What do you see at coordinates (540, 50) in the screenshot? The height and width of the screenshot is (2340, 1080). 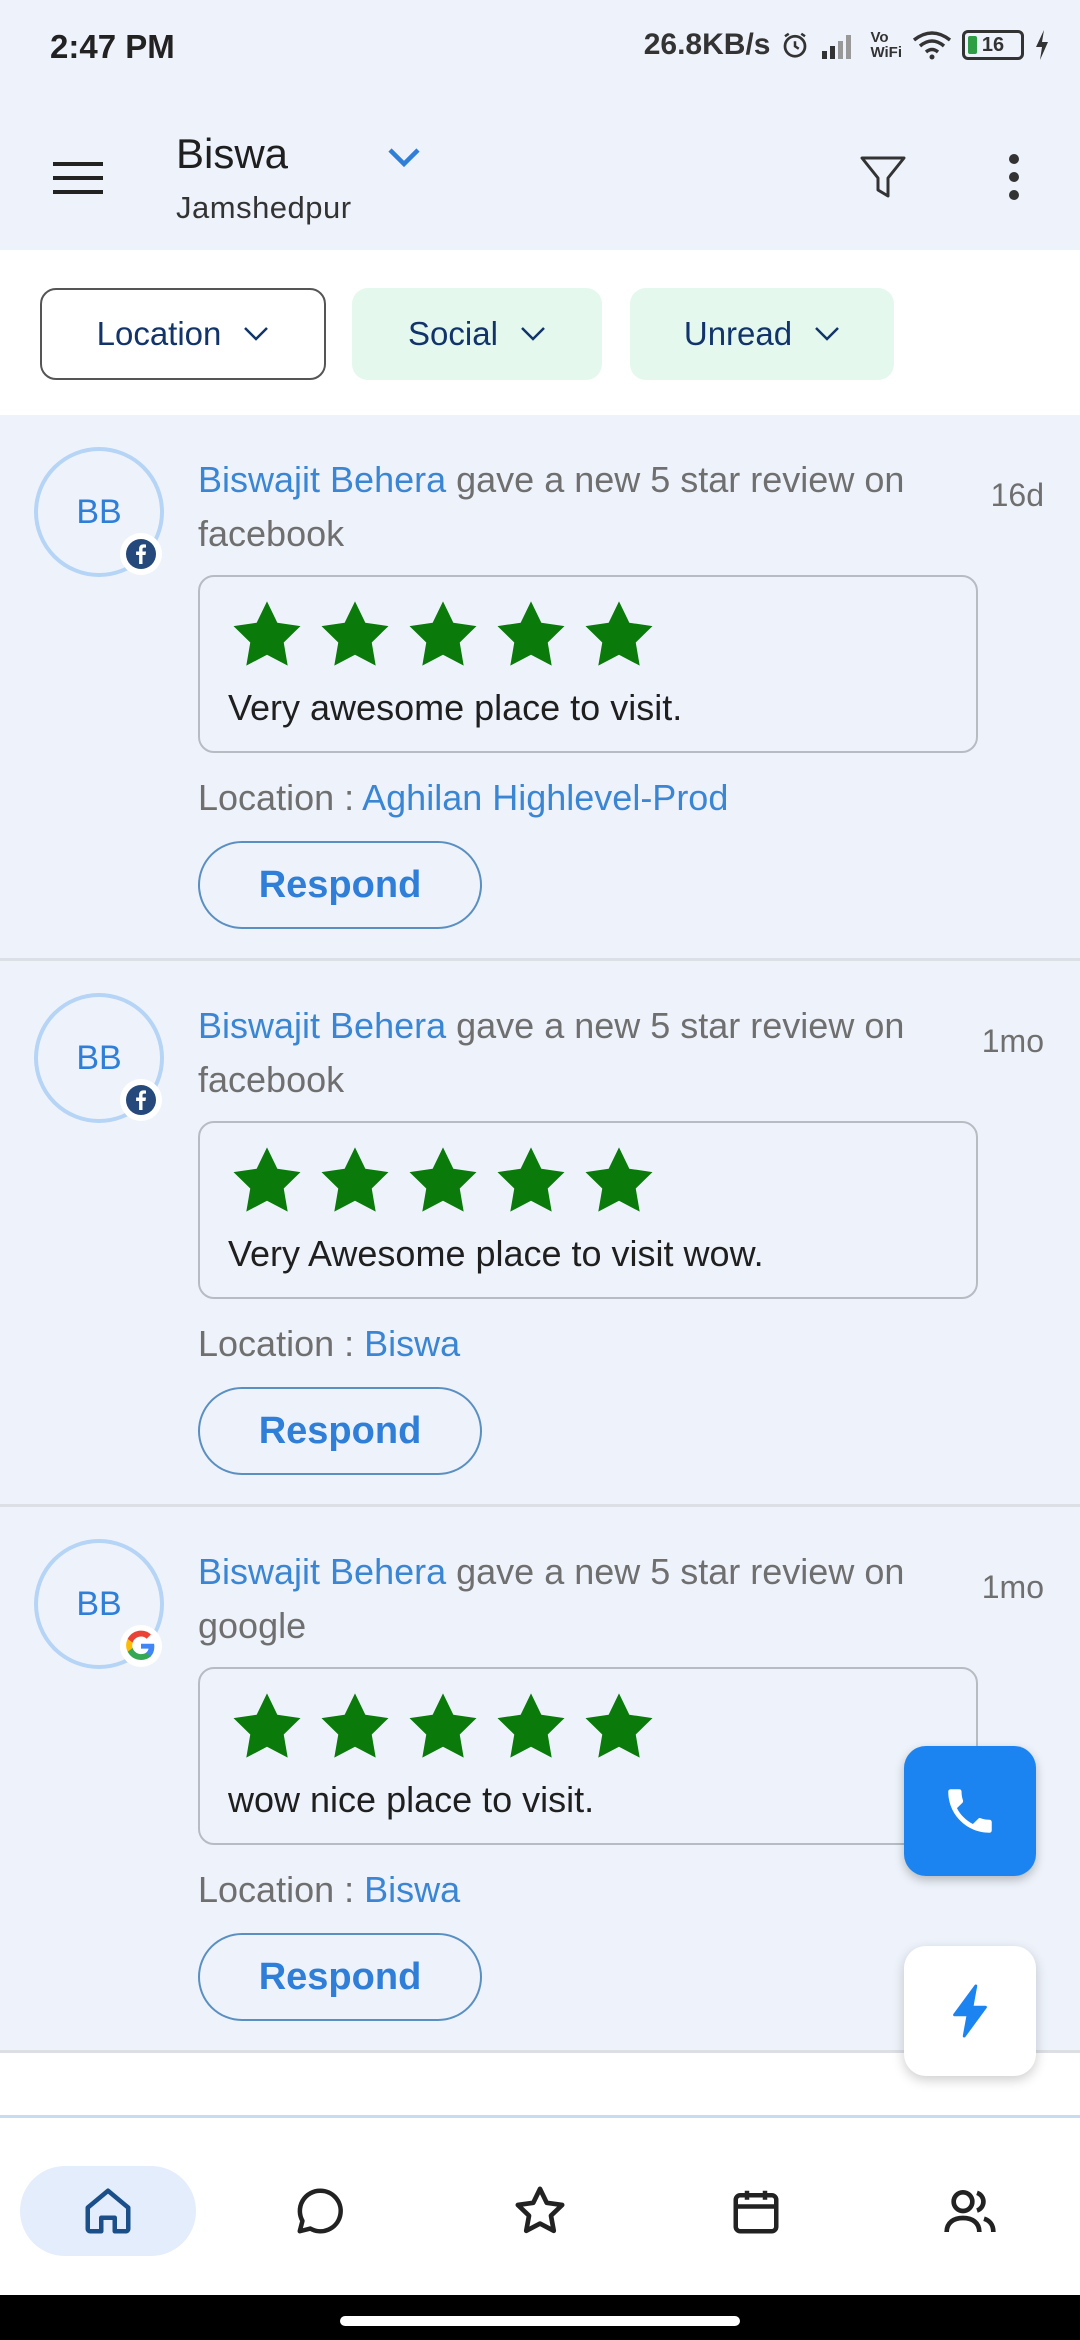 I see `status-bar: 2:47 PM 26.8KB/s Vo WiFi 16` at bounding box center [540, 50].